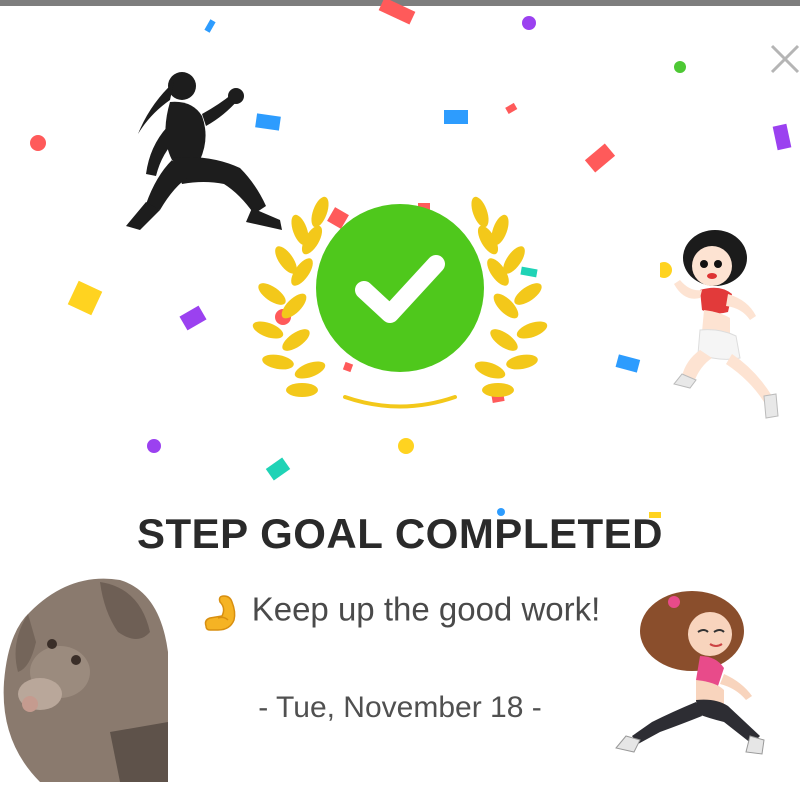 The image size is (800, 800). Describe the element at coordinates (783, 60) in the screenshot. I see `close-icon` at that location.